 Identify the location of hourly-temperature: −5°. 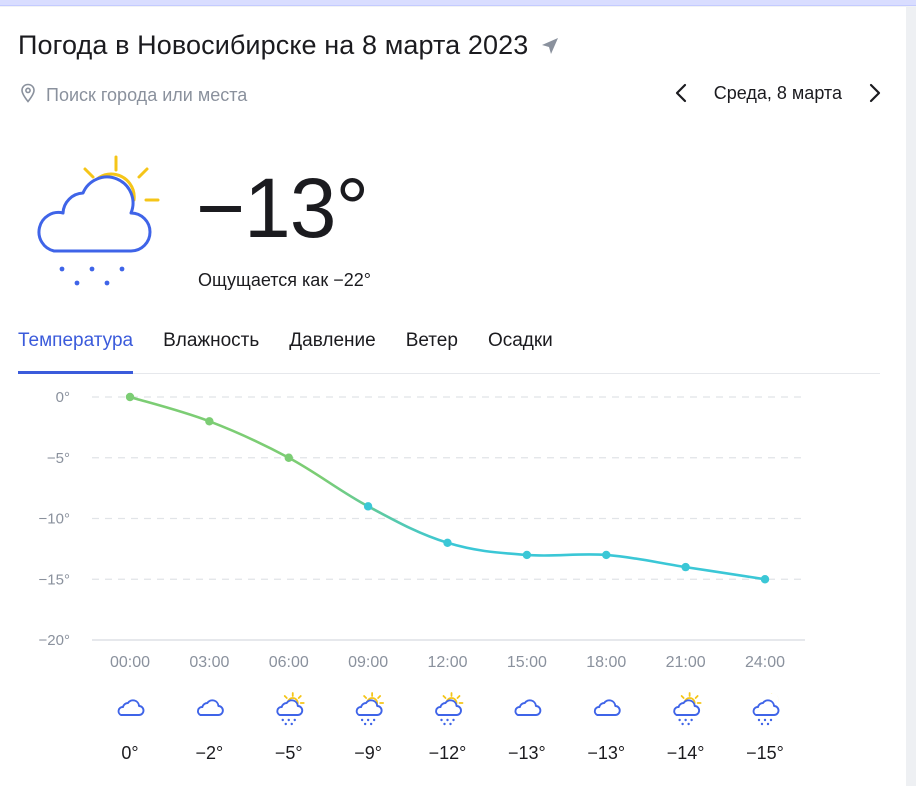
(289, 753).